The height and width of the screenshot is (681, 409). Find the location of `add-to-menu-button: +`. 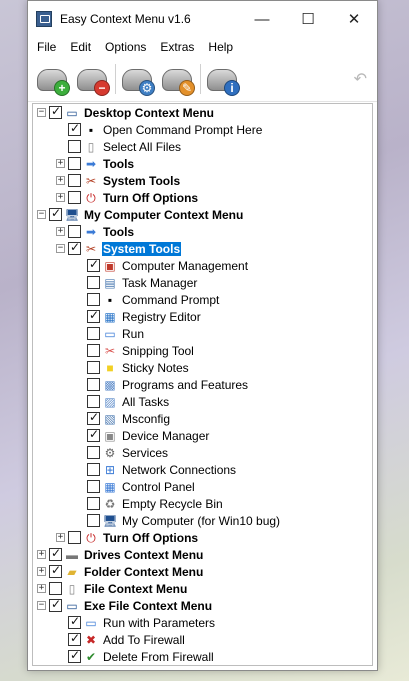

add-to-menu-button: + is located at coordinates (53, 79).